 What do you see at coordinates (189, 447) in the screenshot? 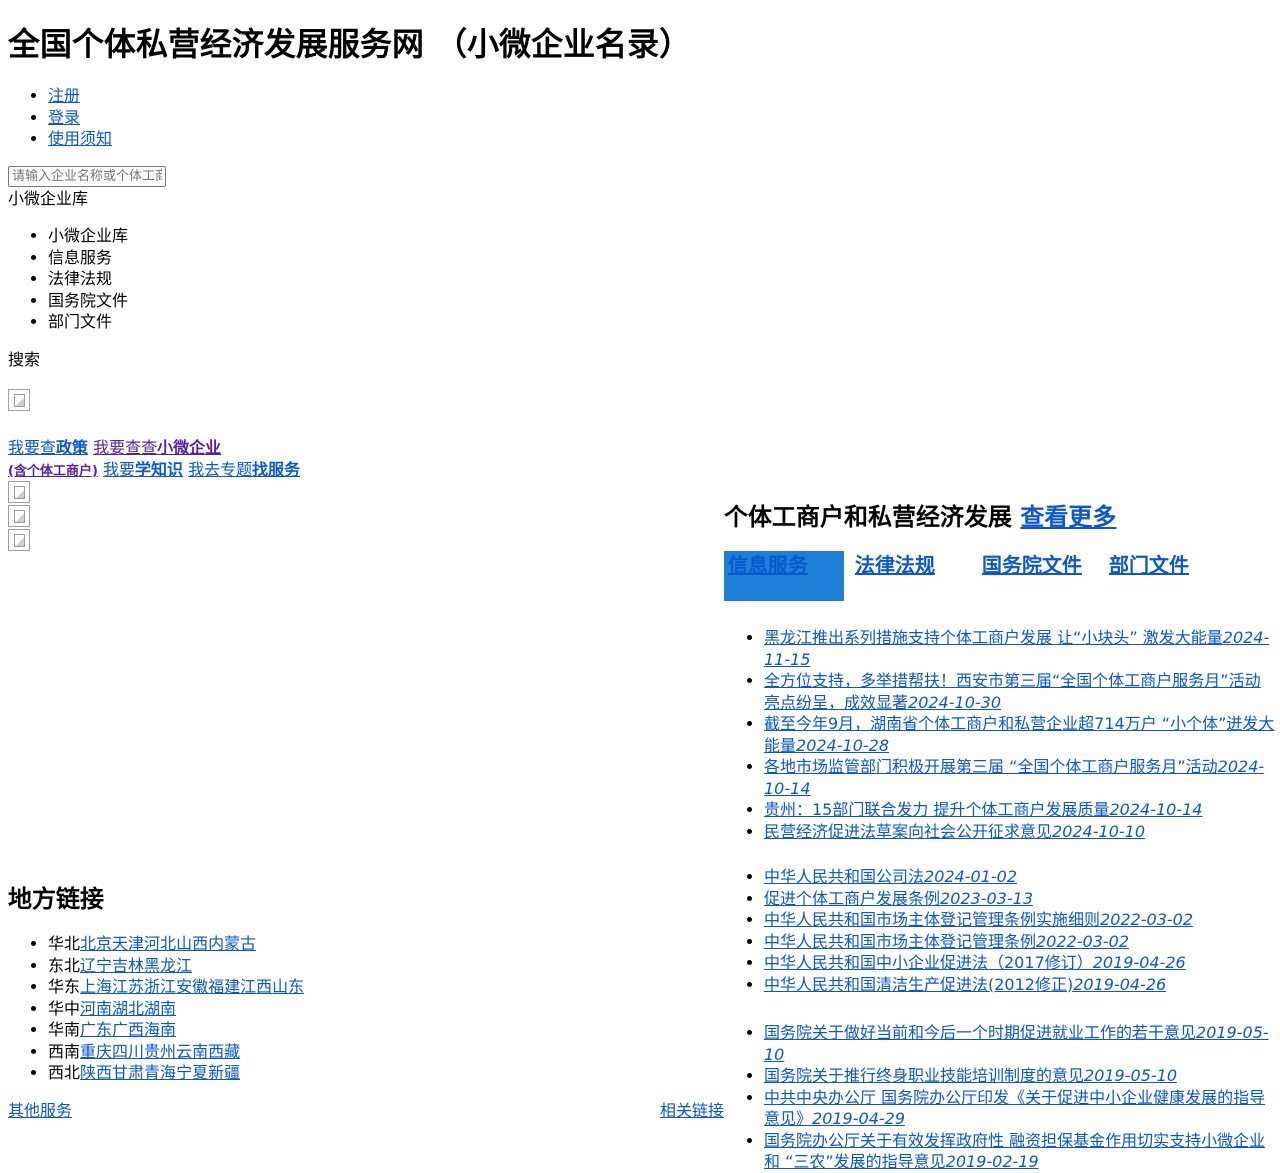
I see `find-company-emphasis: 小微企业` at bounding box center [189, 447].